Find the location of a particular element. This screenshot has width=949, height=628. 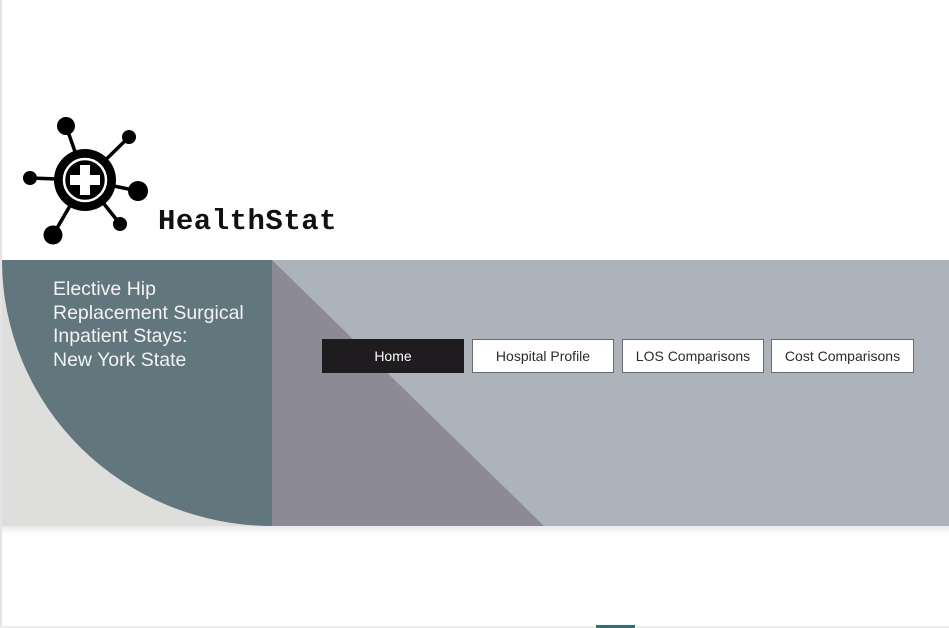

page-title-line: New York State is located at coordinates (120, 359).